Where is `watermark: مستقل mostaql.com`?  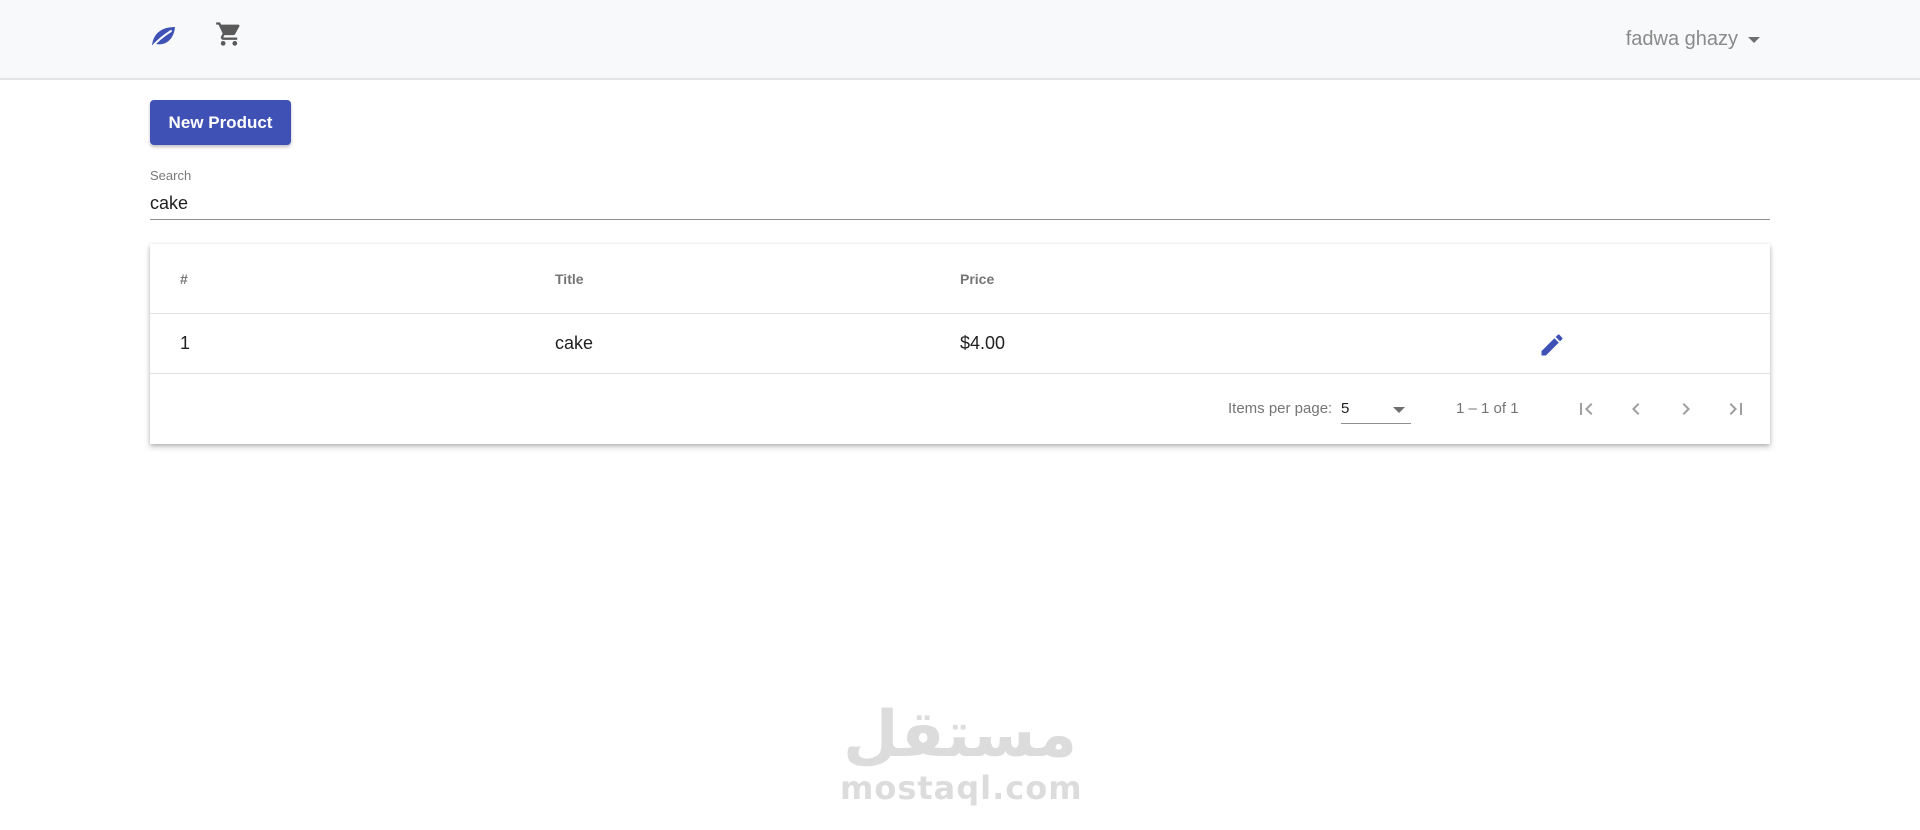 watermark: مستقل mostaql.com is located at coordinates (961, 756).